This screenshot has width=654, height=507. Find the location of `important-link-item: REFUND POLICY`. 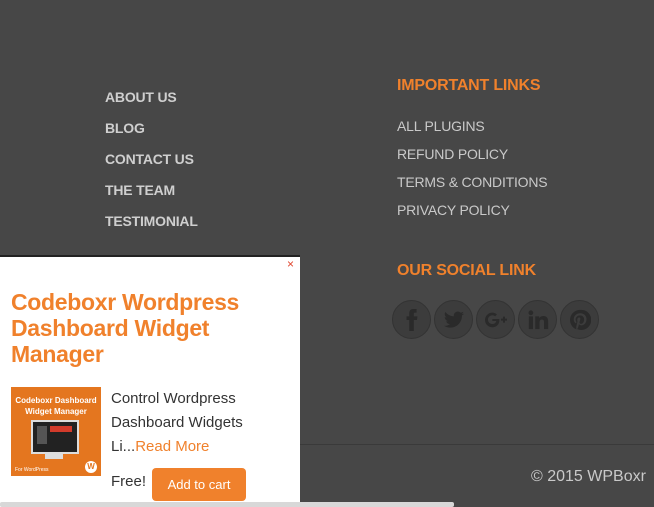

important-link-item: REFUND POLICY is located at coordinates (472, 160).